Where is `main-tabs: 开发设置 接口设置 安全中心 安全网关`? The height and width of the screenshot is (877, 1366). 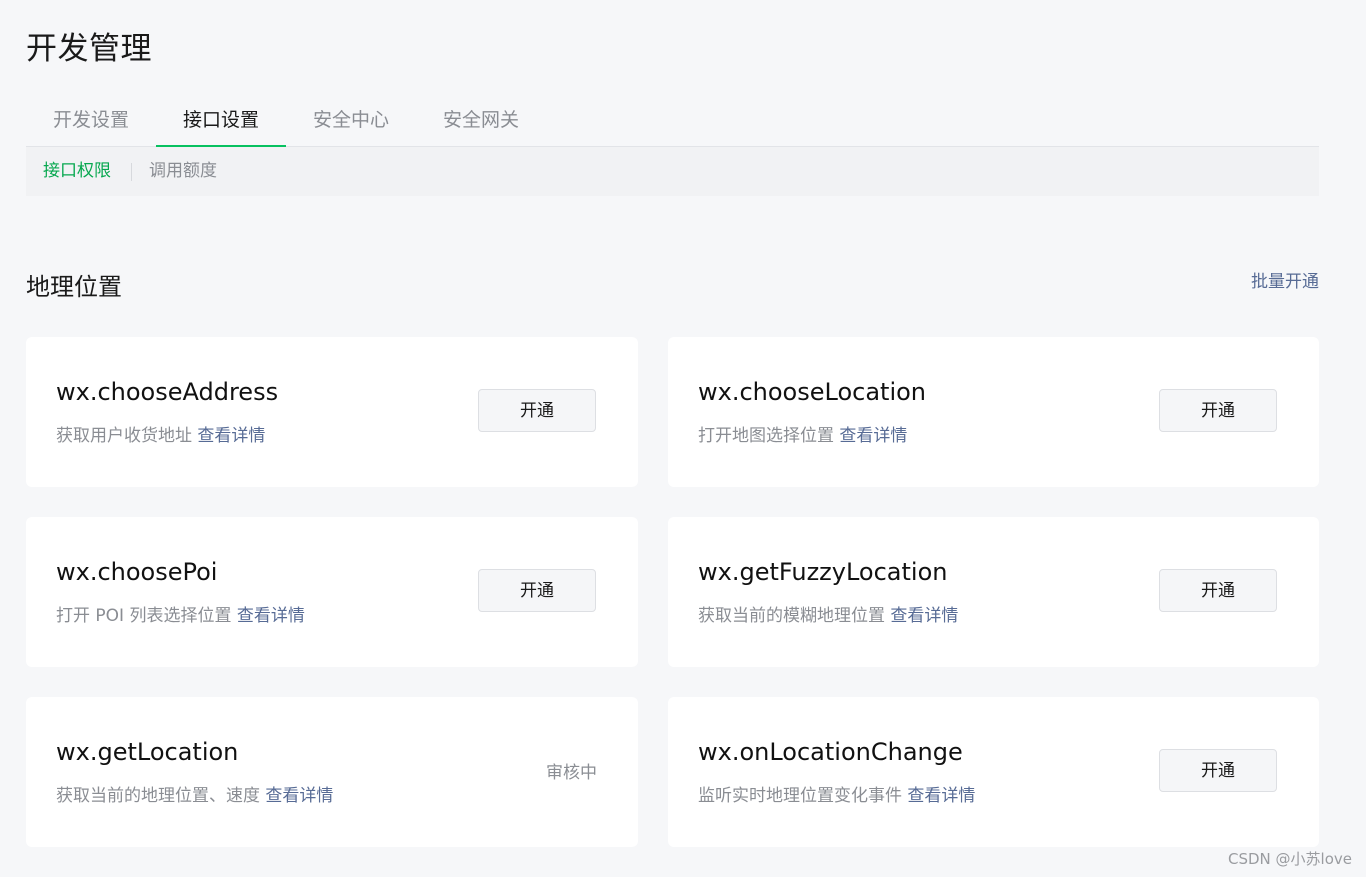 main-tabs: 开发设置 接口设置 安全中心 安全网关 is located at coordinates (672, 121).